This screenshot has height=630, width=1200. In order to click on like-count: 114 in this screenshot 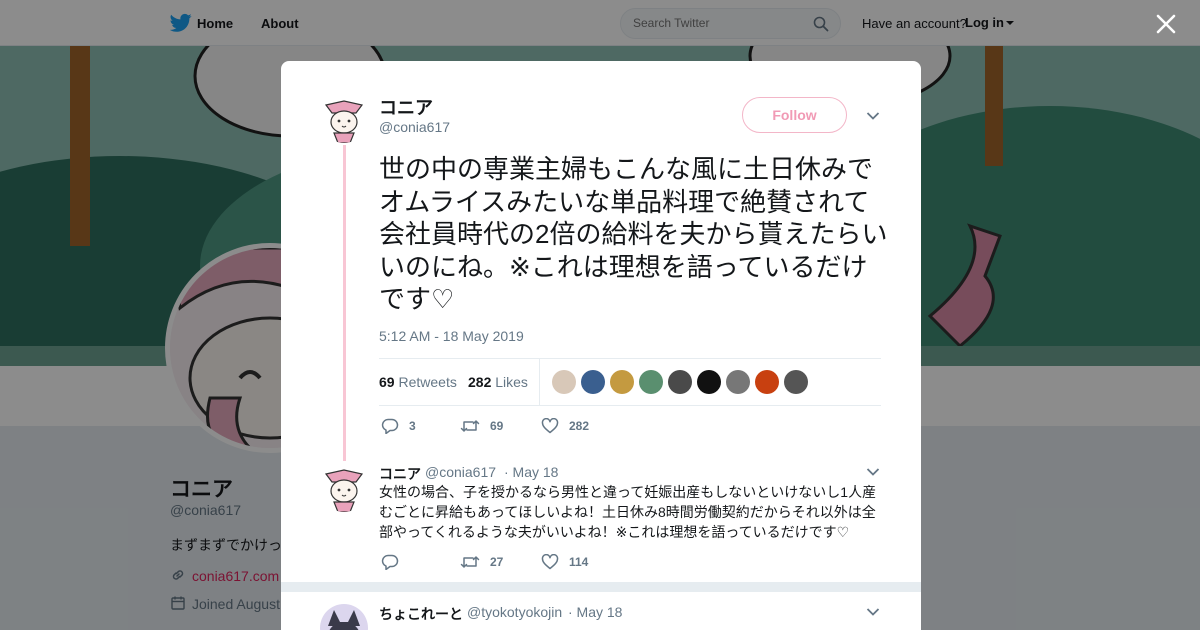, I will do `click(579, 562)`.